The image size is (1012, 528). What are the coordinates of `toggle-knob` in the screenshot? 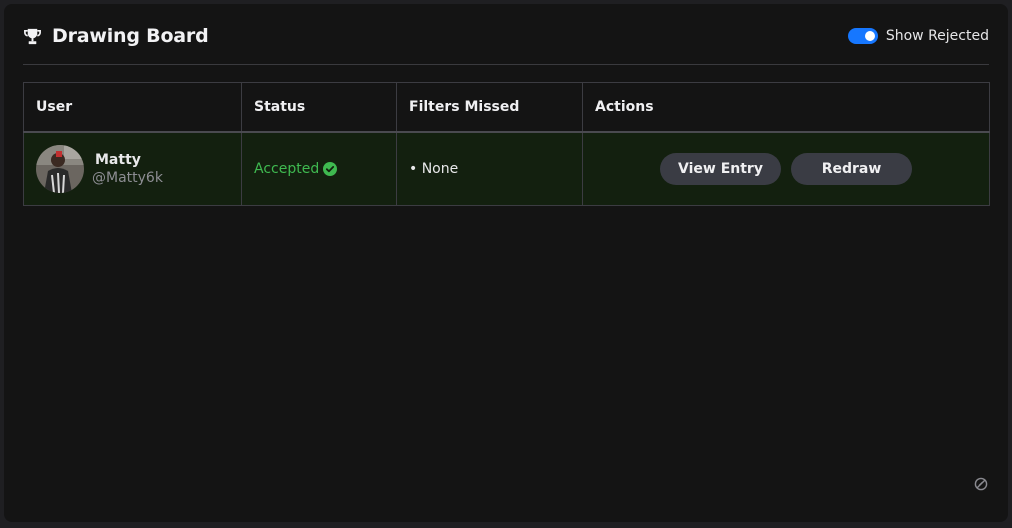 It's located at (869, 36).